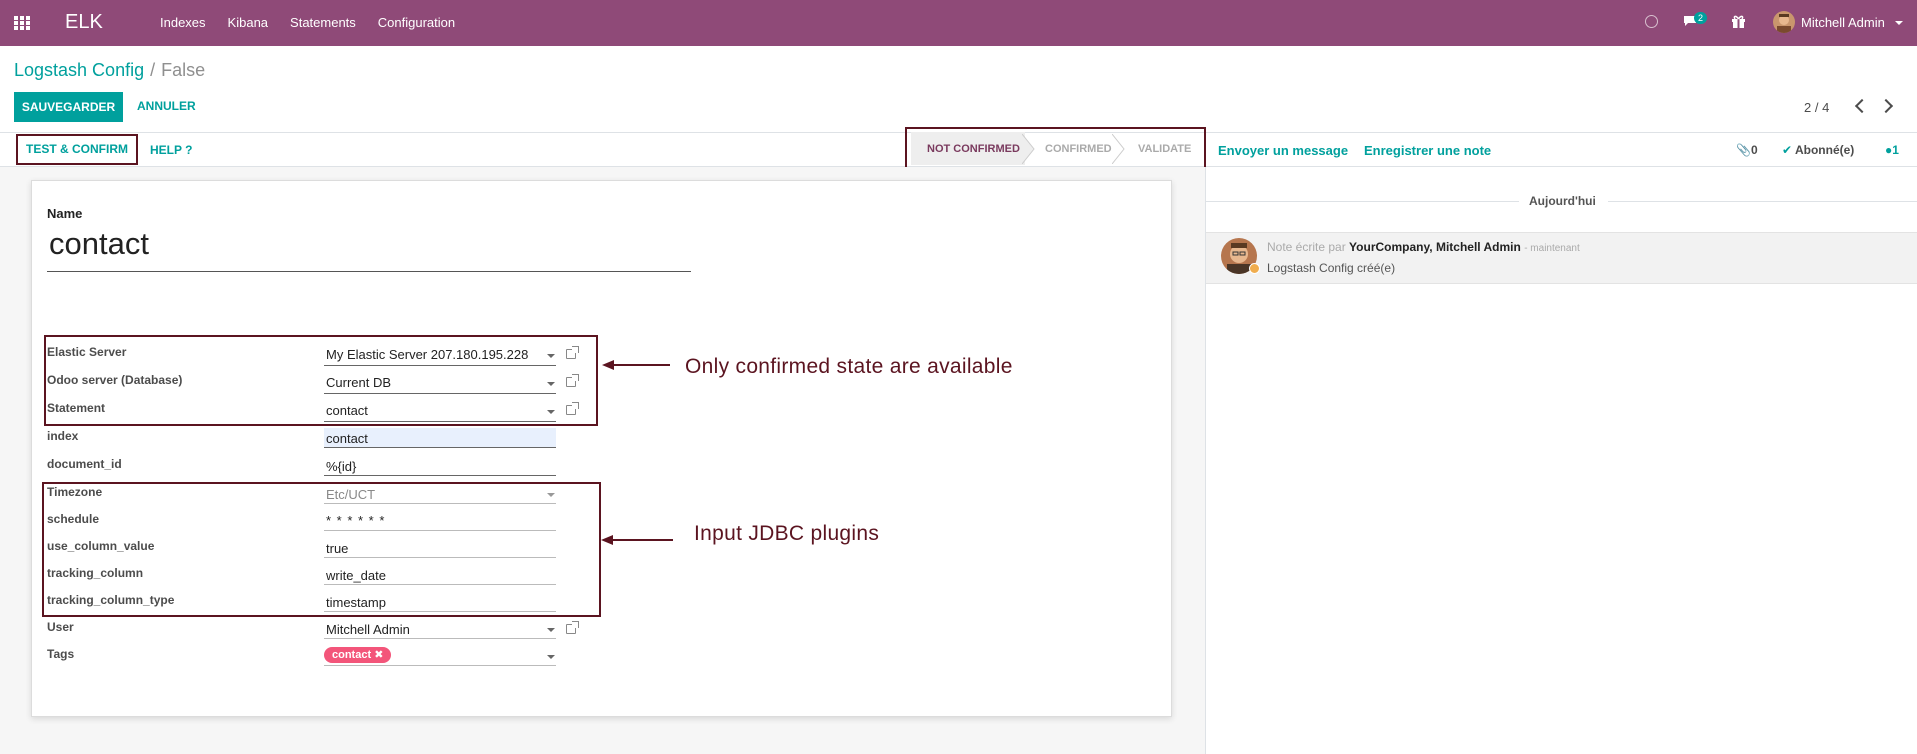  I want to click on field-label-user: User, so click(60, 627).